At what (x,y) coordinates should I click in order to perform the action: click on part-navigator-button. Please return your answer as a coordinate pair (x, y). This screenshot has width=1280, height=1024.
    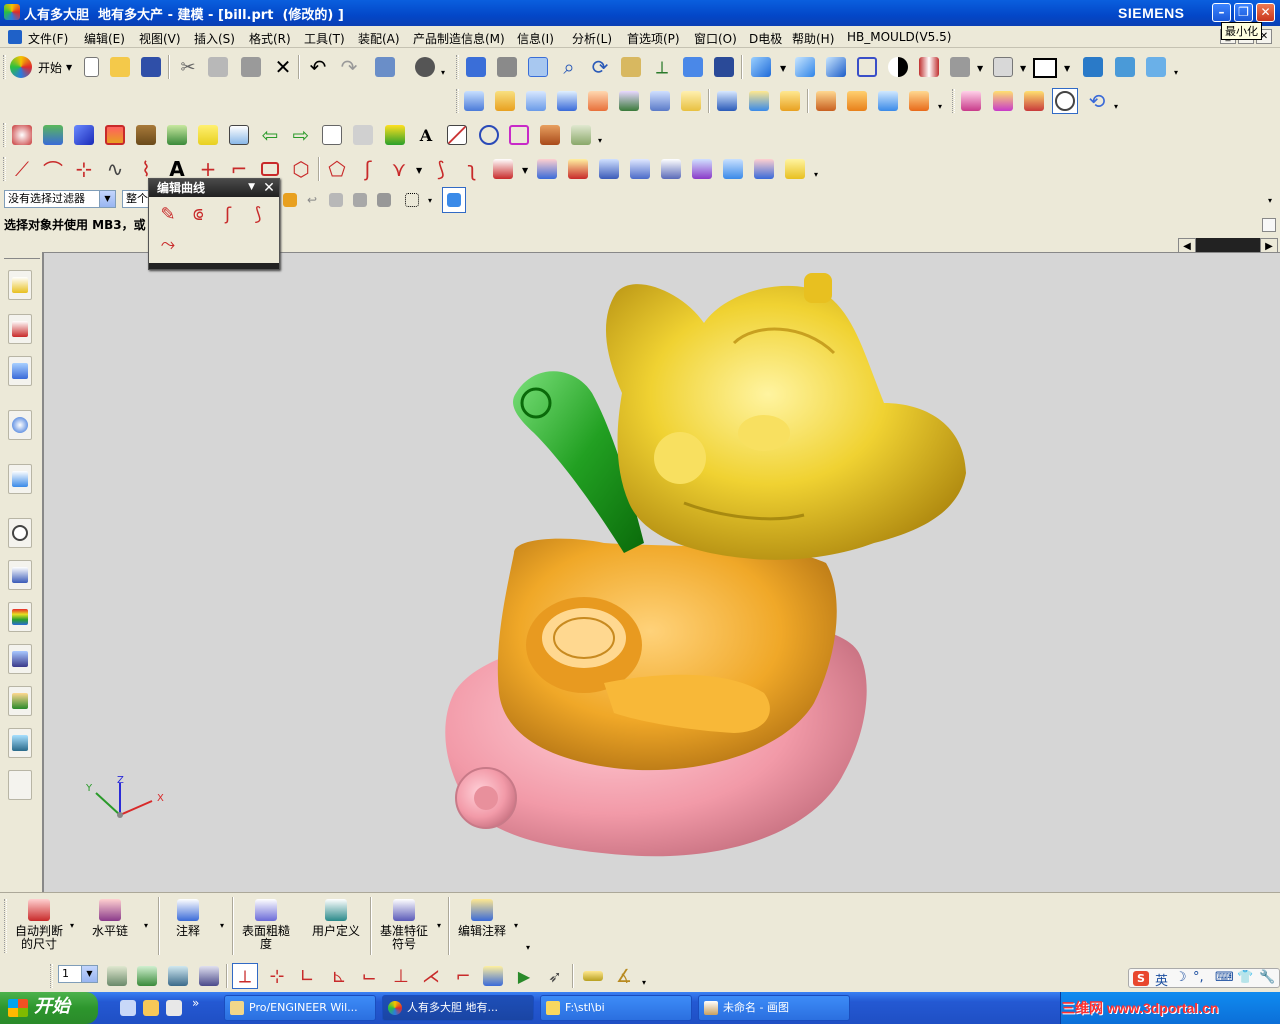
    Looking at the image, I should click on (22, 135).